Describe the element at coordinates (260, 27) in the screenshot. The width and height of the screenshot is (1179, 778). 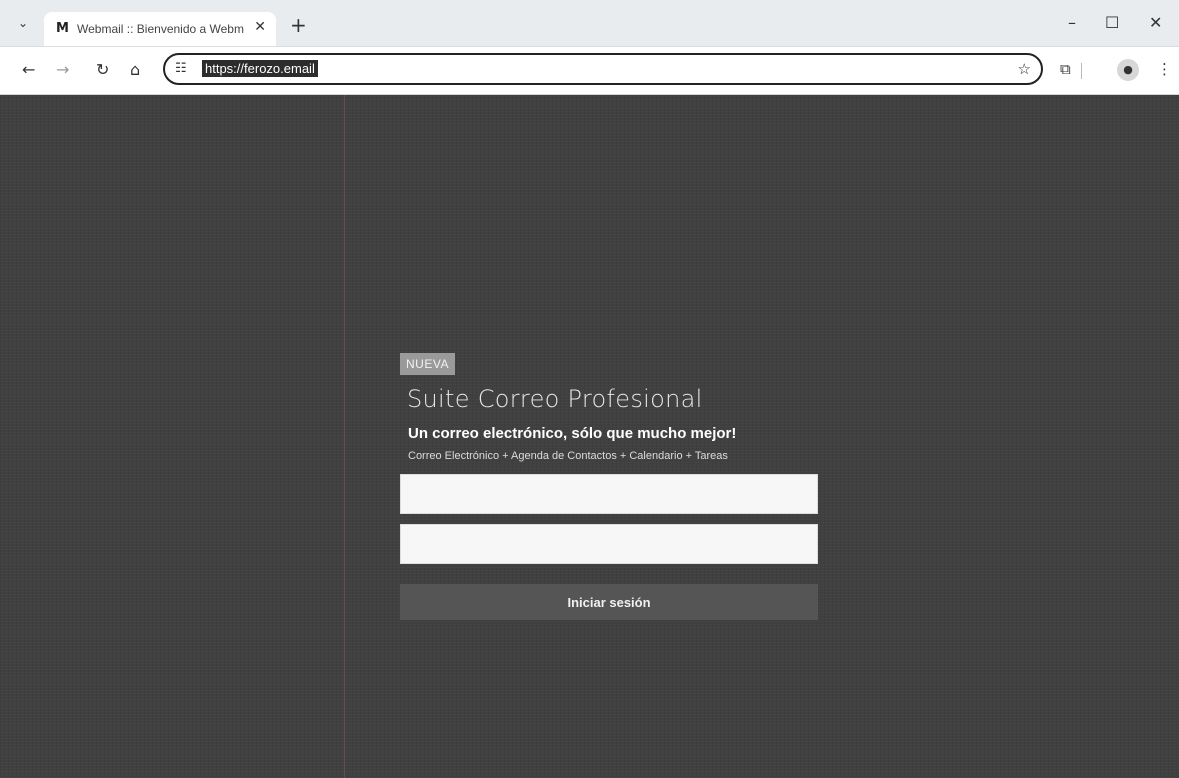
I see `close-tab-icon: ✕` at that location.